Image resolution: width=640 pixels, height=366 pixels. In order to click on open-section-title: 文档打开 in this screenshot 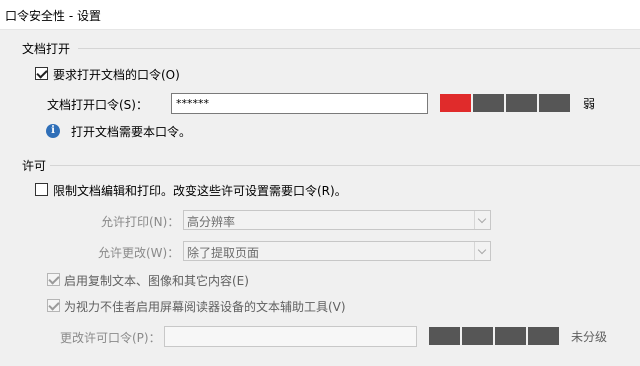, I will do `click(46, 49)`.